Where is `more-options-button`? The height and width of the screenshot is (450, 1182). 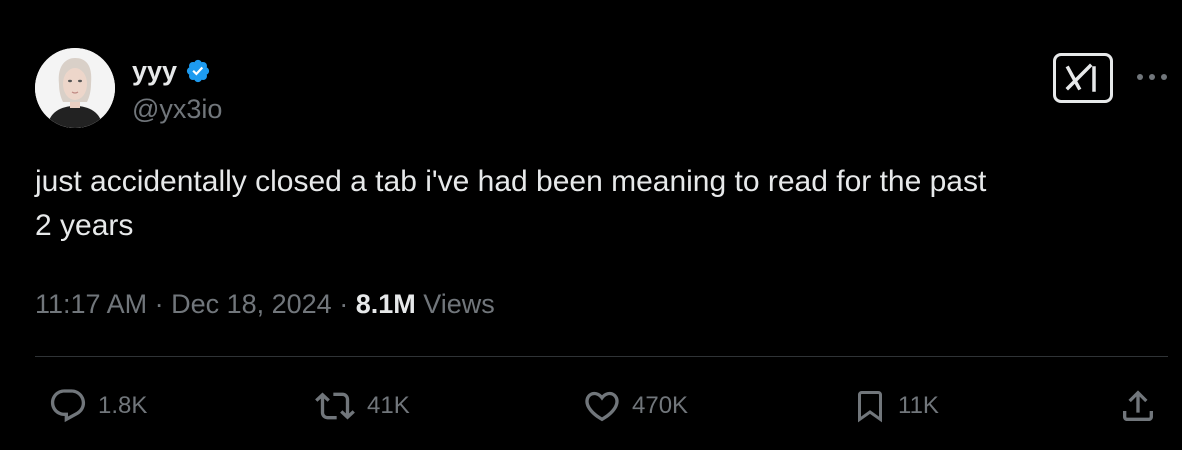 more-options-button is located at coordinates (1152, 77).